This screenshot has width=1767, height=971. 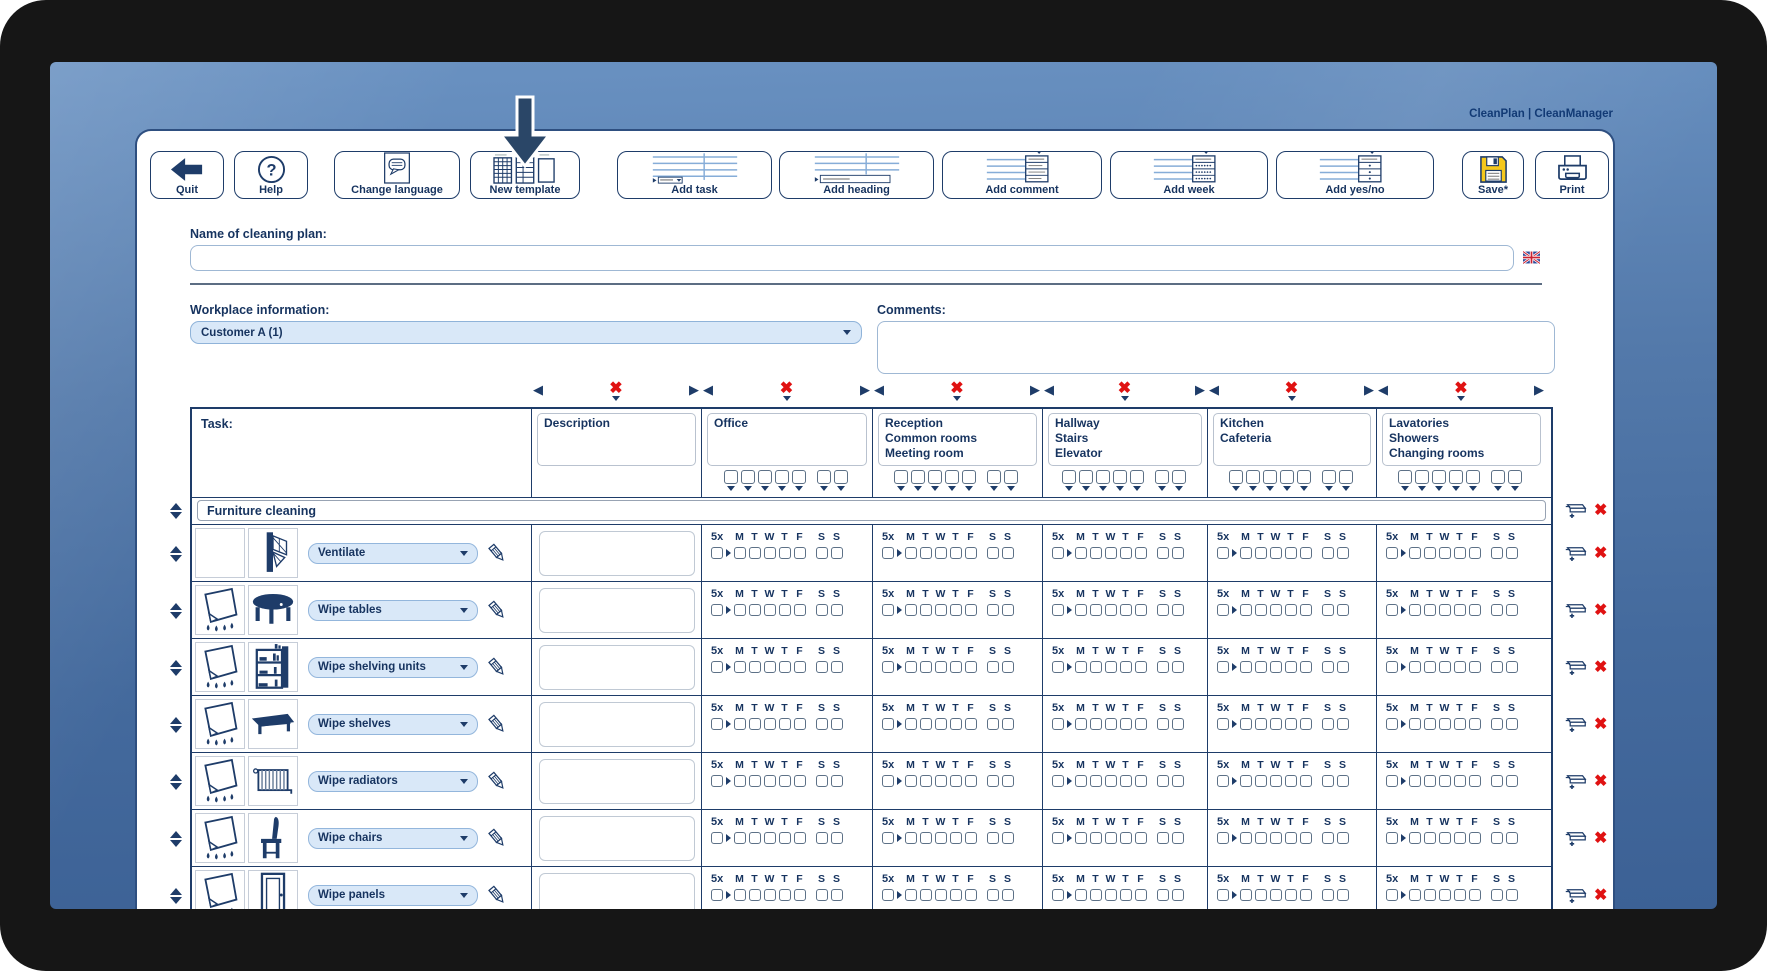 I want to click on task-select: Wipe tables, so click(x=393, y=610).